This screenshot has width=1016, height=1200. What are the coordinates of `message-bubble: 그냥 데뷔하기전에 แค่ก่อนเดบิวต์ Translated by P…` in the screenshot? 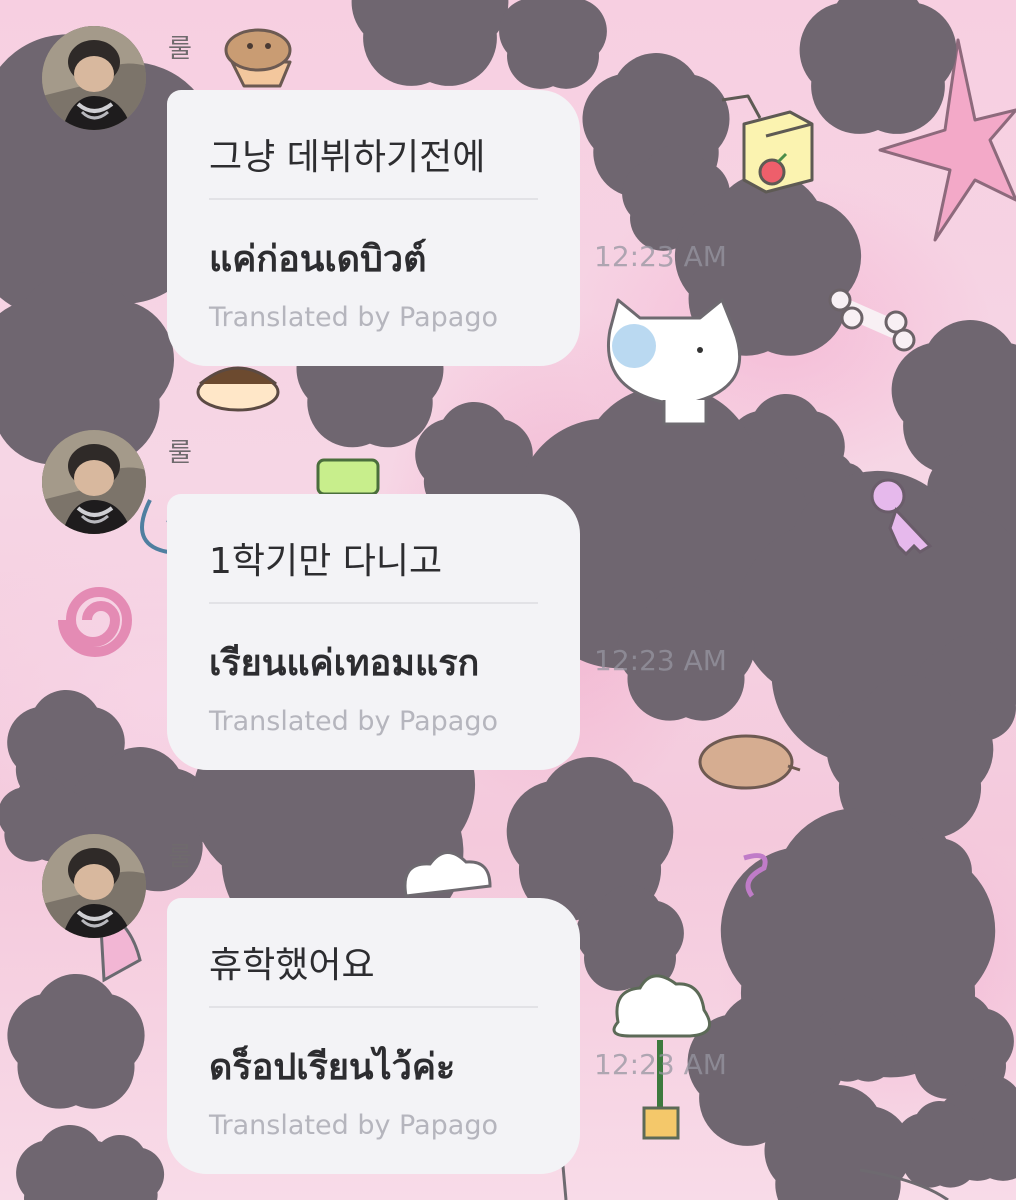 It's located at (373, 228).